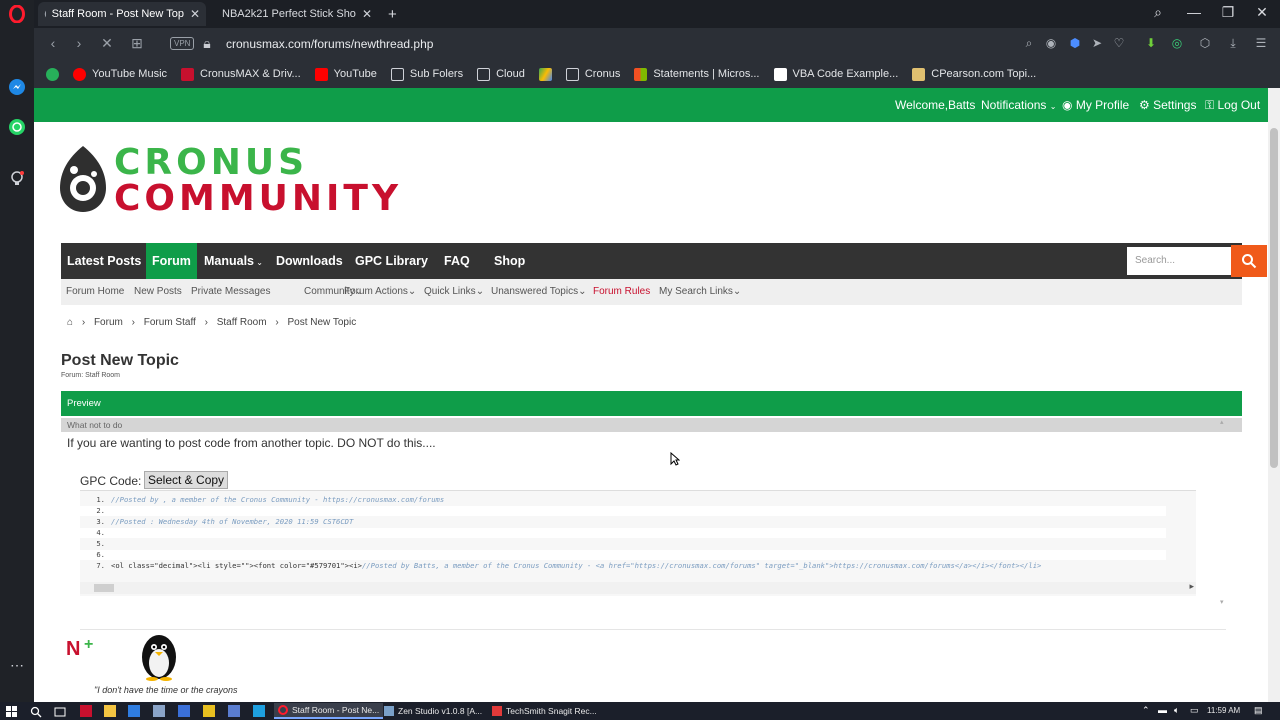 The image size is (1280, 720). I want to click on subnav-new-posts: New Posts, so click(158, 291).